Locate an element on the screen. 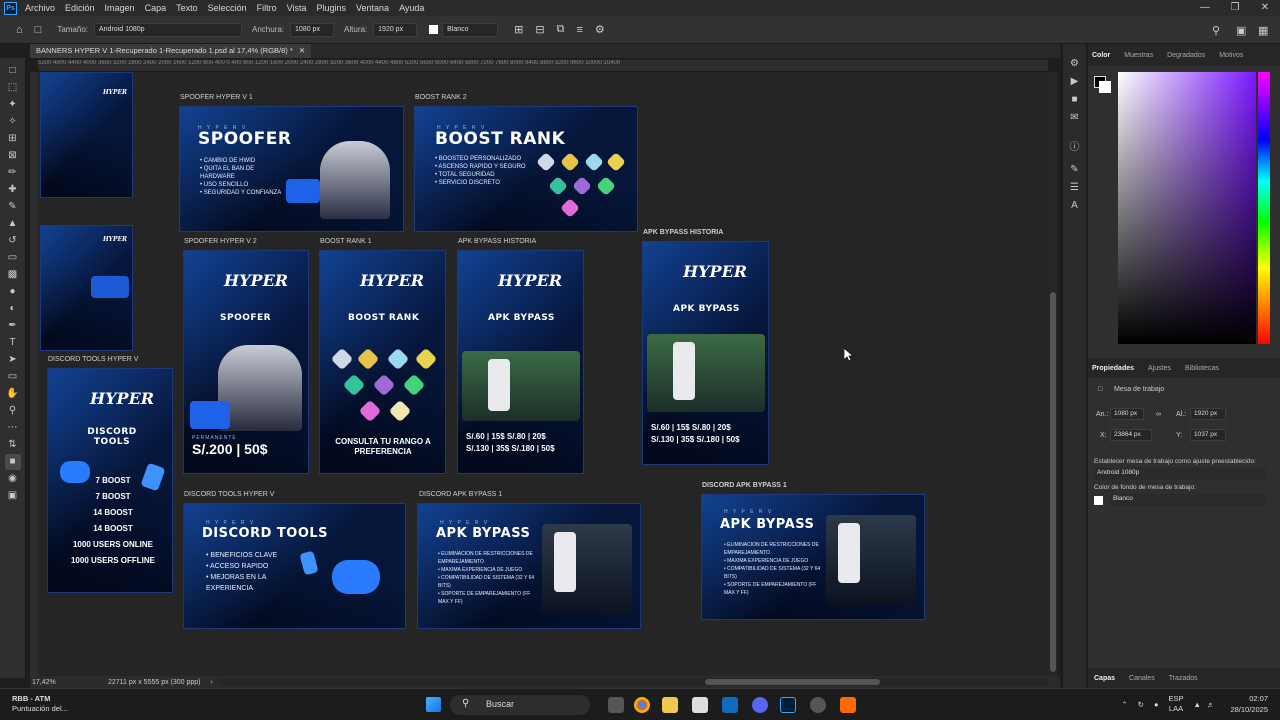 This screenshot has width=1280, height=720. pen-tool-icon: ✒ is located at coordinates (13, 326).